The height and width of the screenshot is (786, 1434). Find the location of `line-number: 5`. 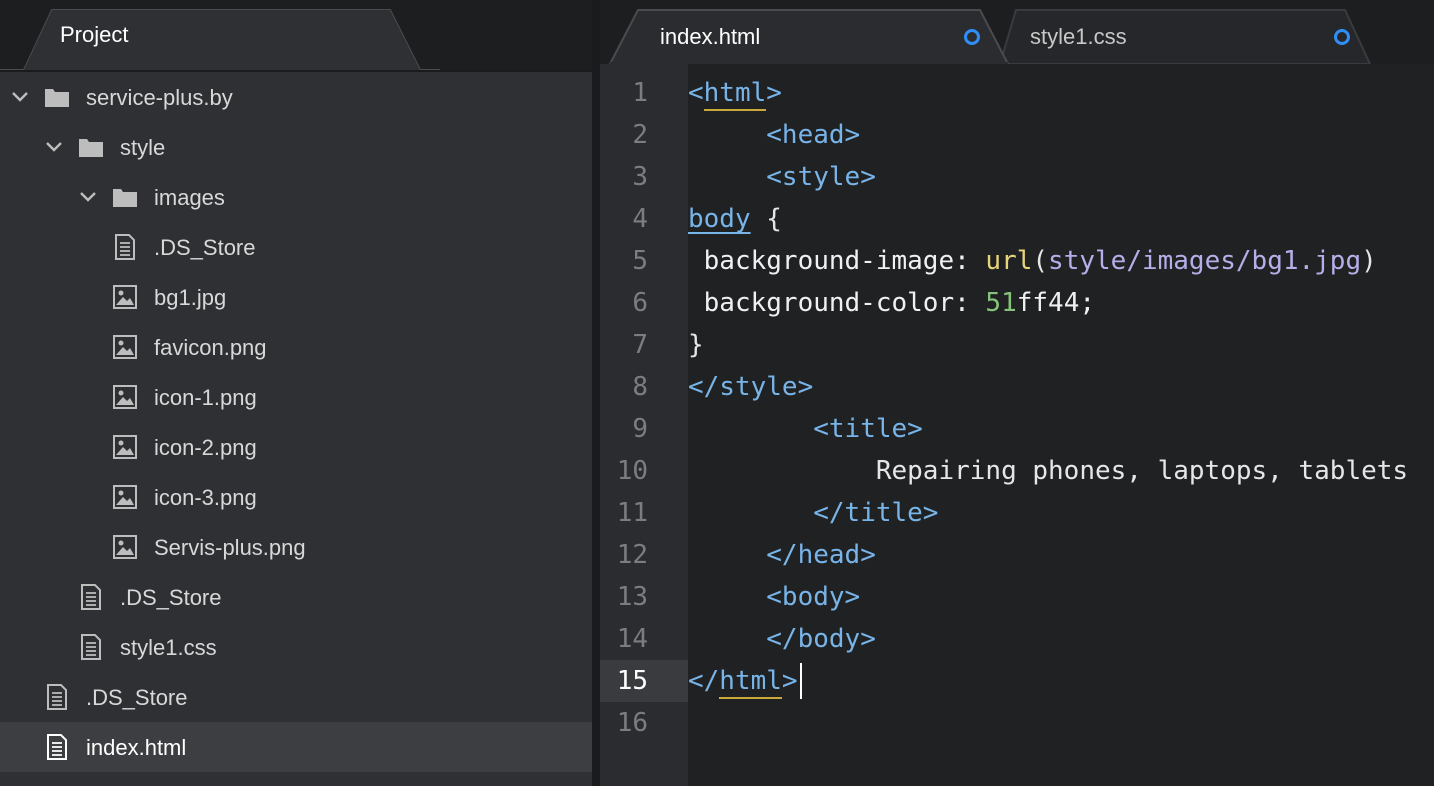

line-number: 5 is located at coordinates (640, 261).